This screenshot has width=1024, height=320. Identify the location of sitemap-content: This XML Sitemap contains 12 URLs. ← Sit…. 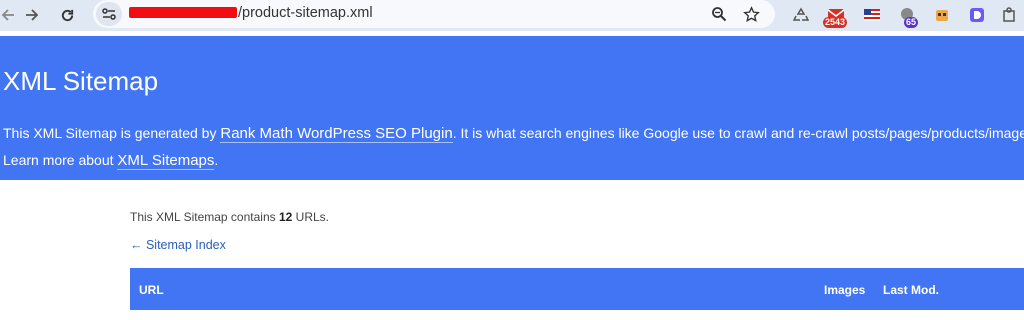
(577, 231).